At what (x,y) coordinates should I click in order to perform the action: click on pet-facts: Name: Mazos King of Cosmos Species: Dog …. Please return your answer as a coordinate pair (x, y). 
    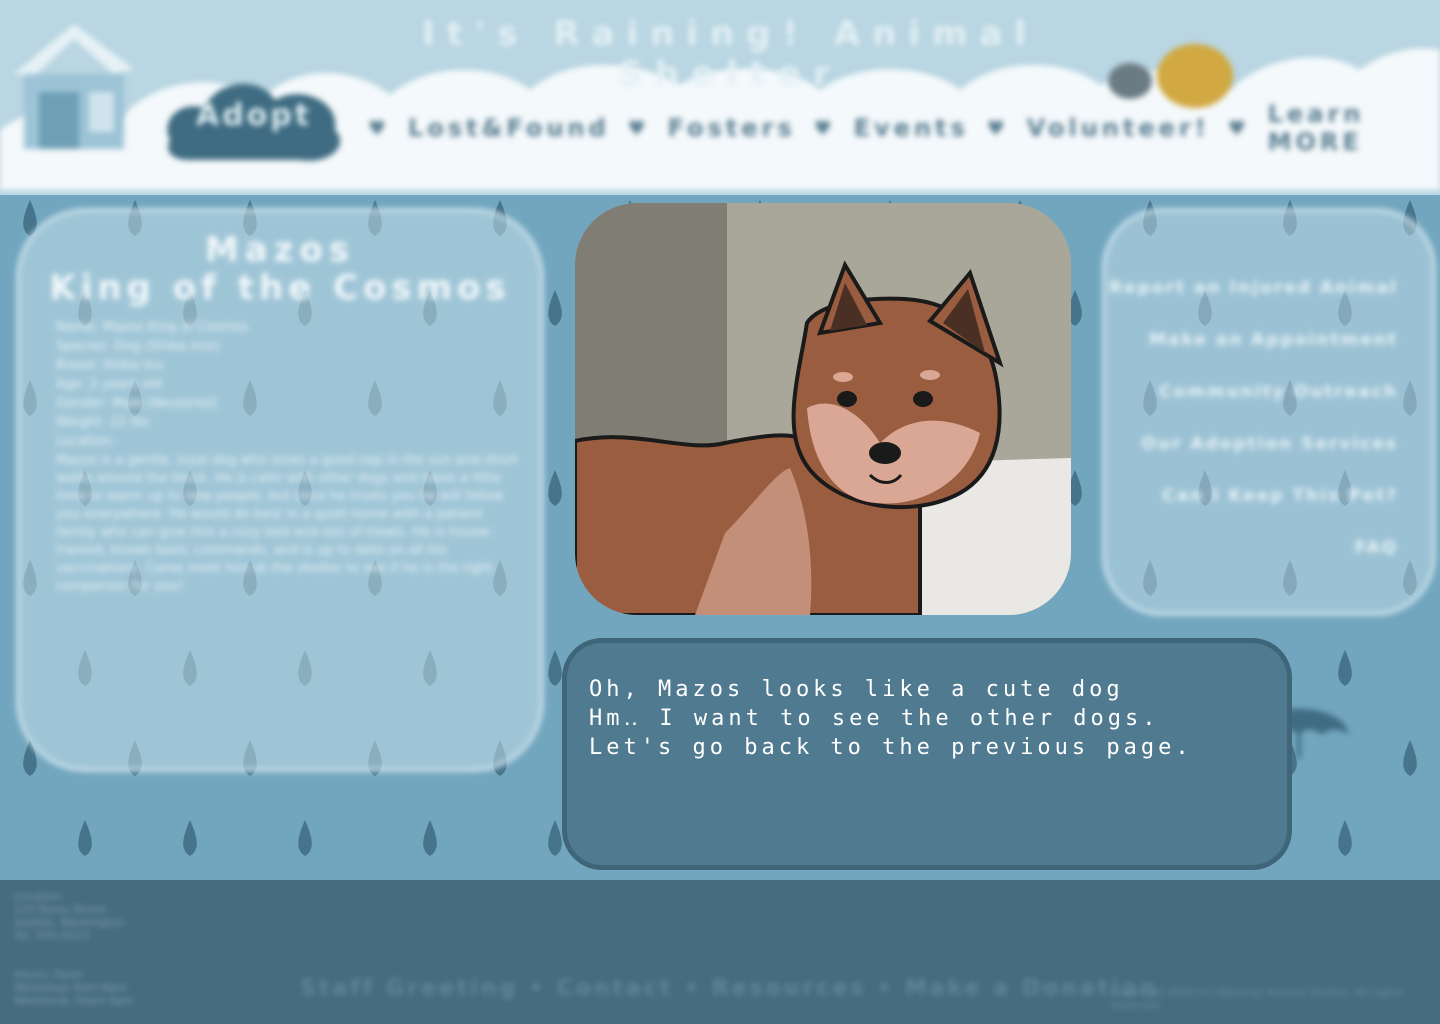
    Looking at the image, I should click on (286, 384).